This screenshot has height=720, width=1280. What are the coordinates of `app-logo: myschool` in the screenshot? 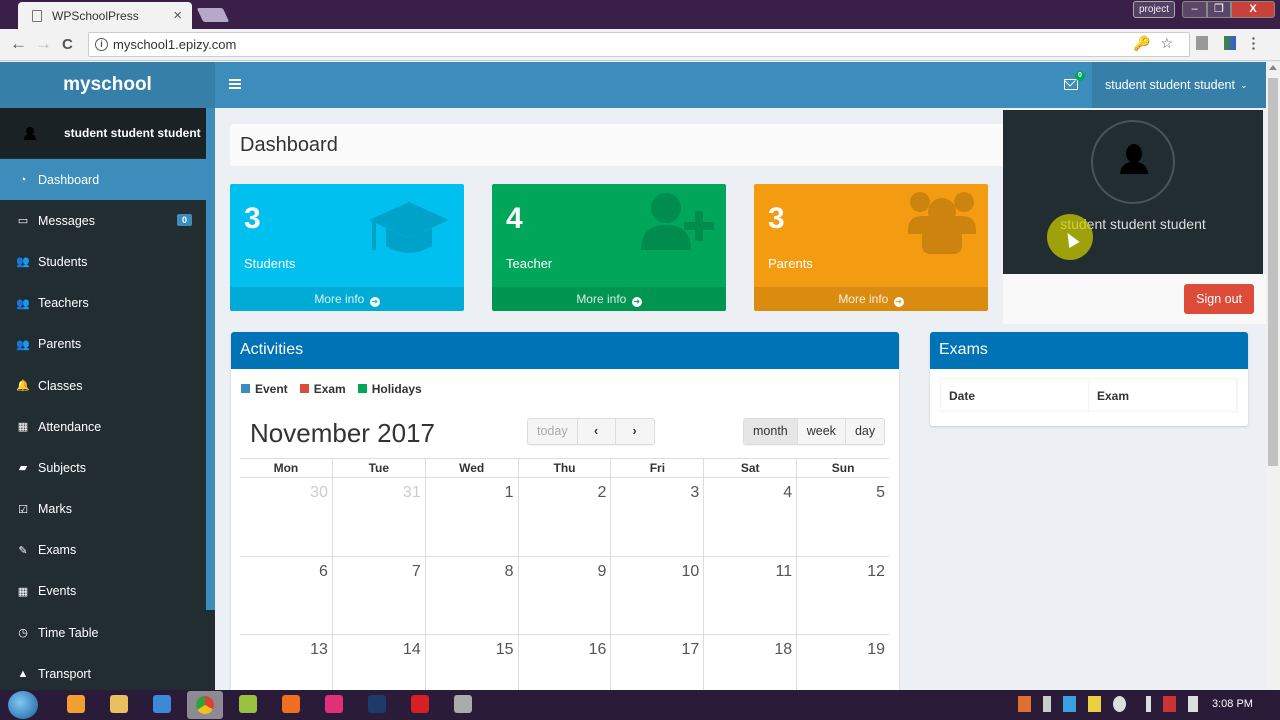 It's located at (107, 85).